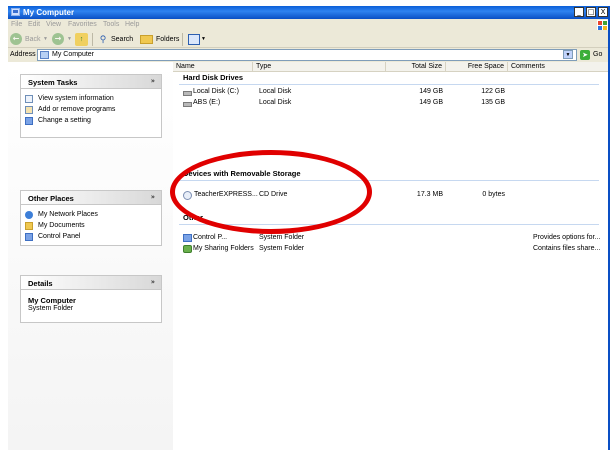 This screenshot has height=450, width=610. What do you see at coordinates (429, 194) in the screenshot?
I see `item-total-size: 17.3 MB` at bounding box center [429, 194].